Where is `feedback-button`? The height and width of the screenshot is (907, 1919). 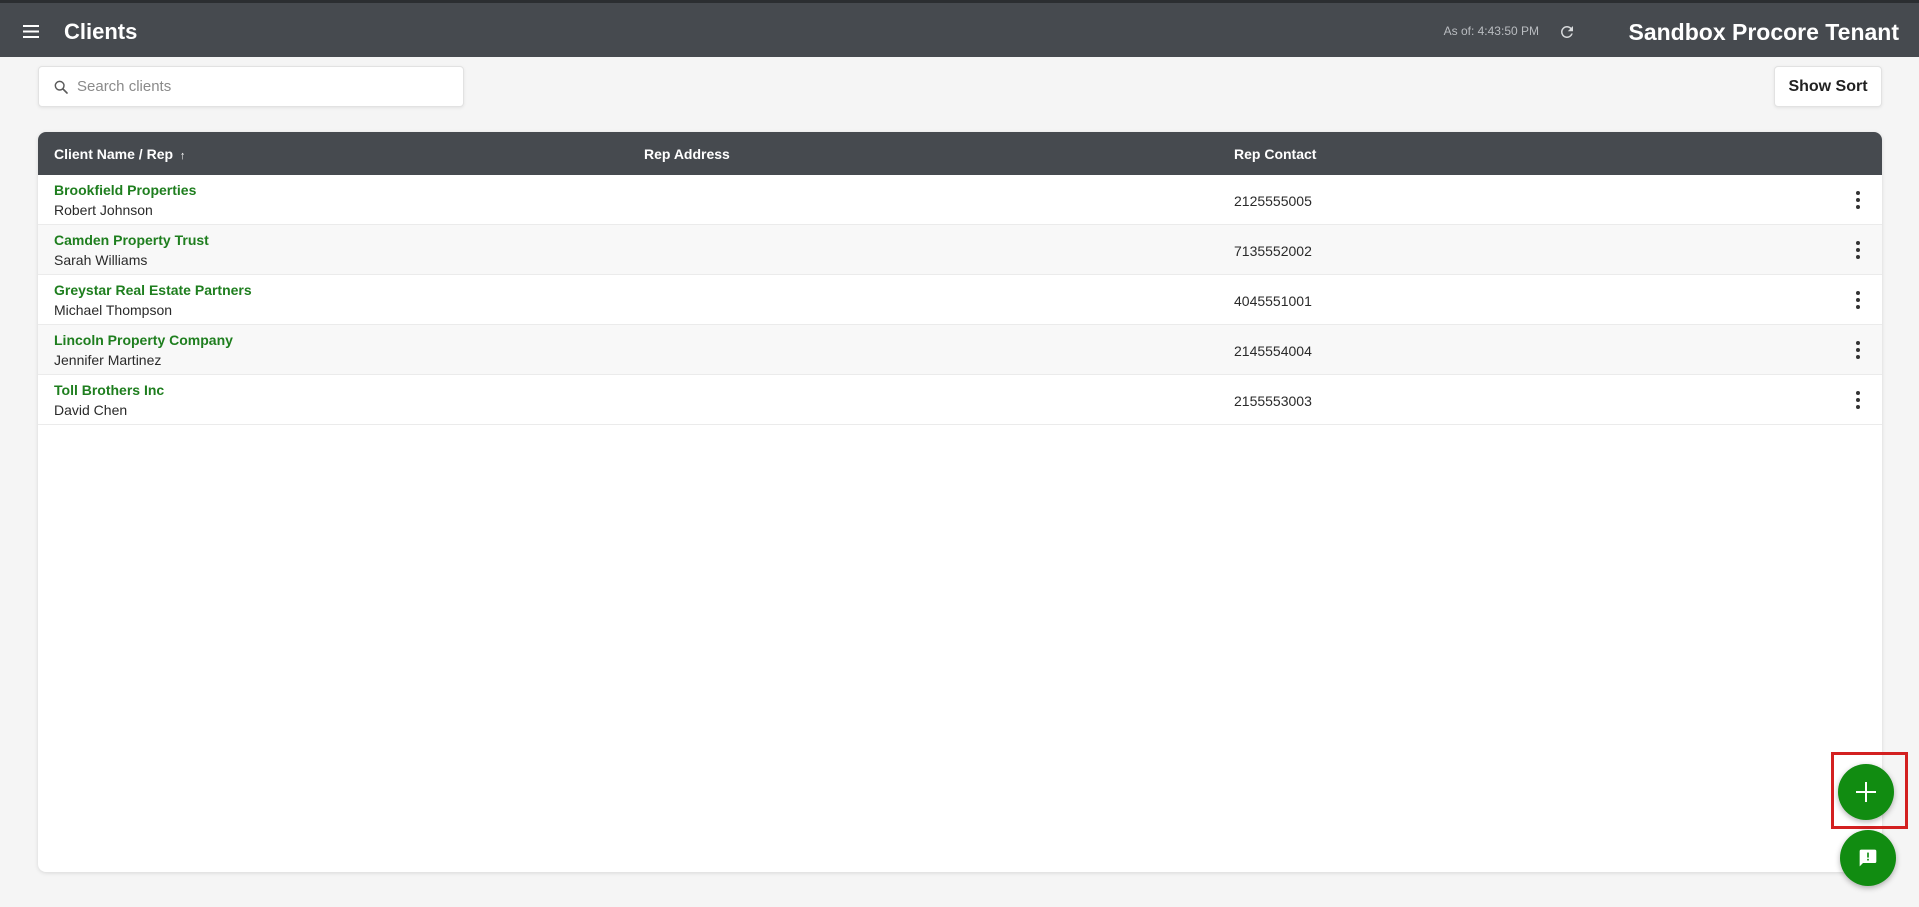
feedback-button is located at coordinates (1868, 858).